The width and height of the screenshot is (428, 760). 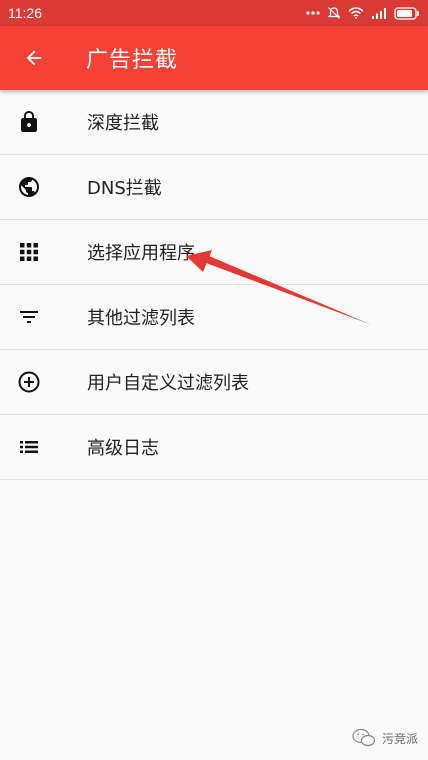 What do you see at coordinates (123, 448) in the screenshot?
I see `menu-item-label: 高级日志` at bounding box center [123, 448].